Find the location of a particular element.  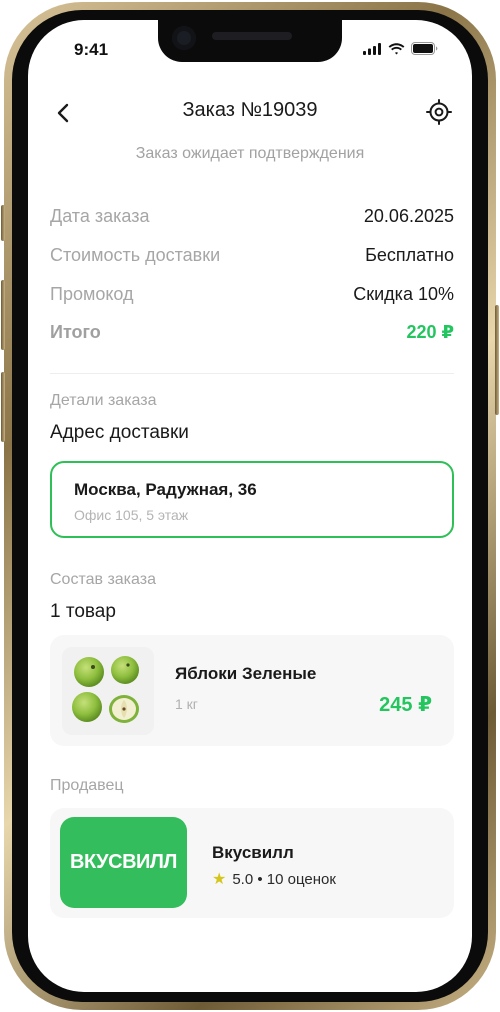

delivery-cost-value: Бесплатно is located at coordinates (409, 255).